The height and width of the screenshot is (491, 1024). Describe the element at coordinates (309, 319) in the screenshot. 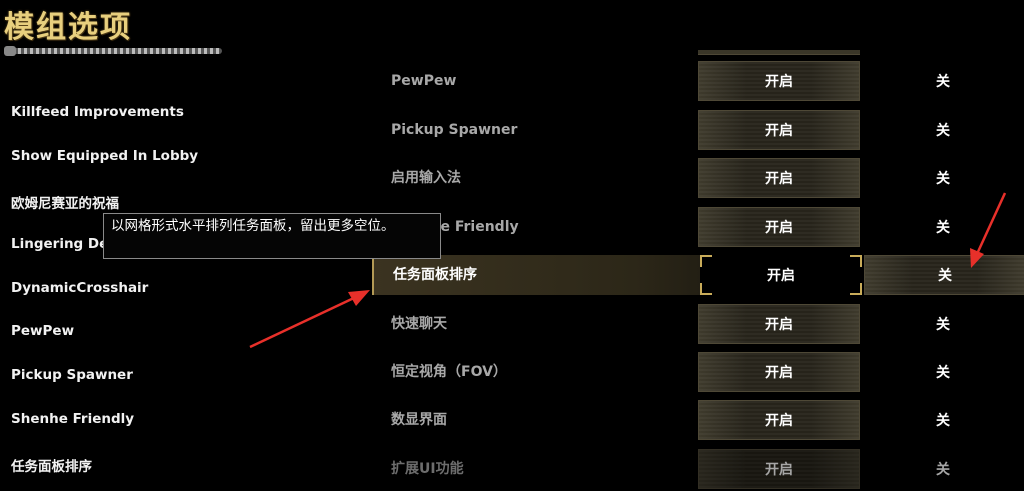

I see `arrow-to-option-label-icon` at that location.